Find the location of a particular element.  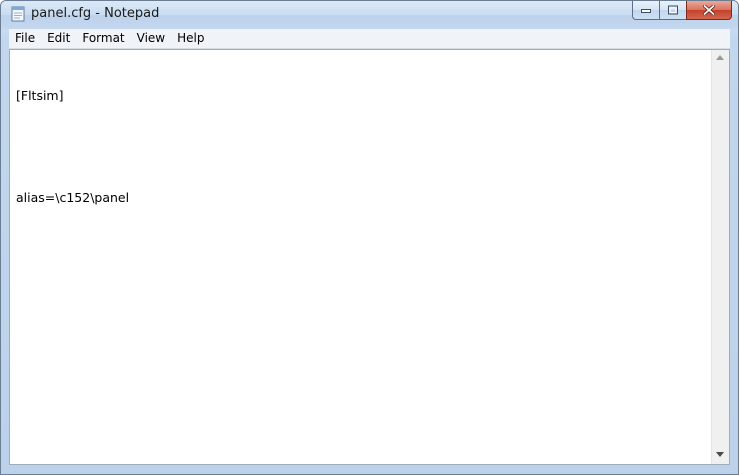

maximize-button is located at coordinates (672, 10).